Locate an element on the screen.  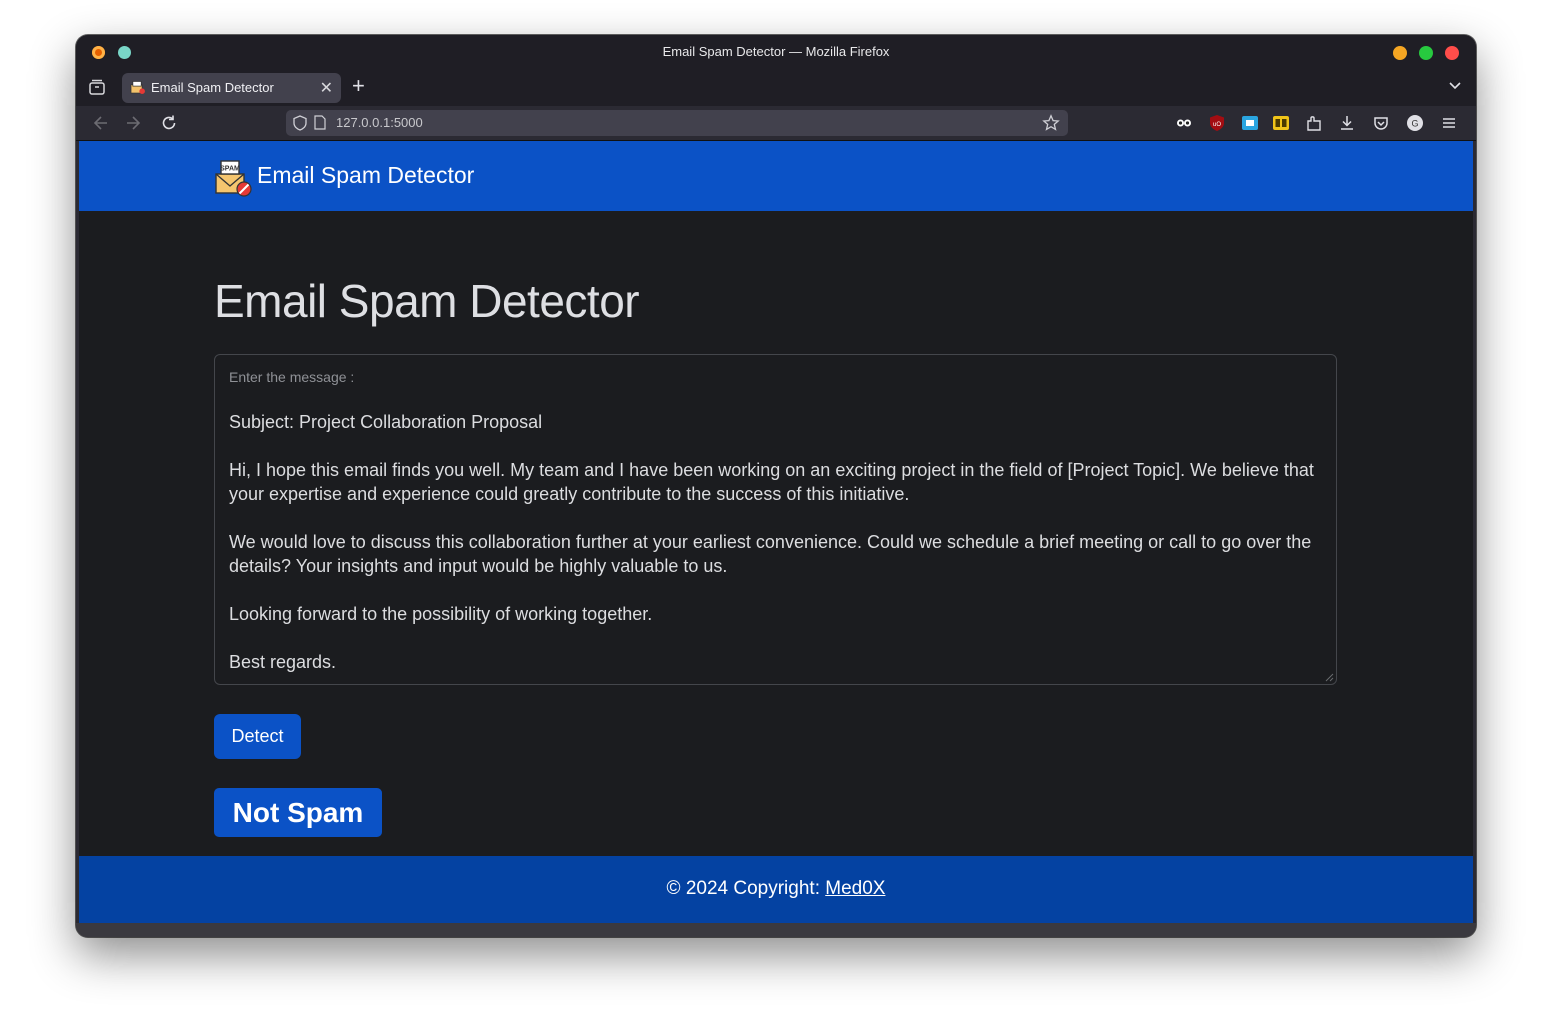
footer-copyright: © 2024 Copyright: Med0X is located at coordinates (776, 889).